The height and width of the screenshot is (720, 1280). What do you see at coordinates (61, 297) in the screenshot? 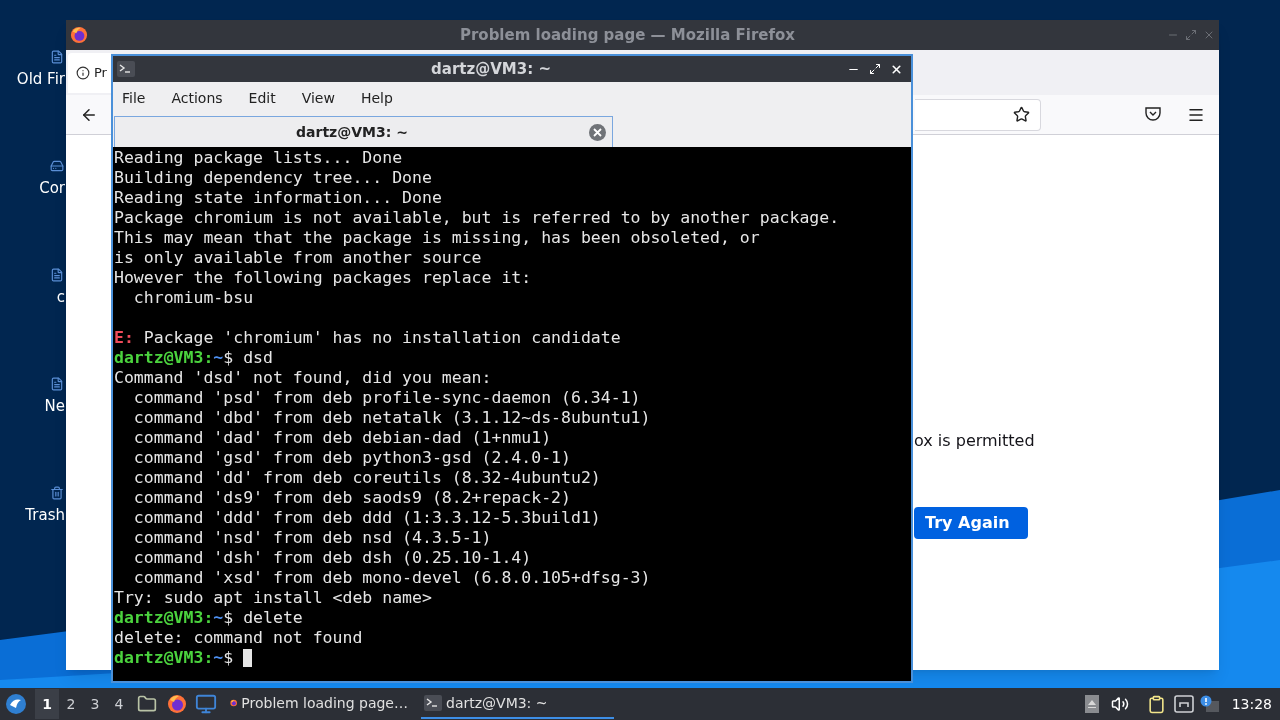
I see `desktop-icon-label: c` at bounding box center [61, 297].